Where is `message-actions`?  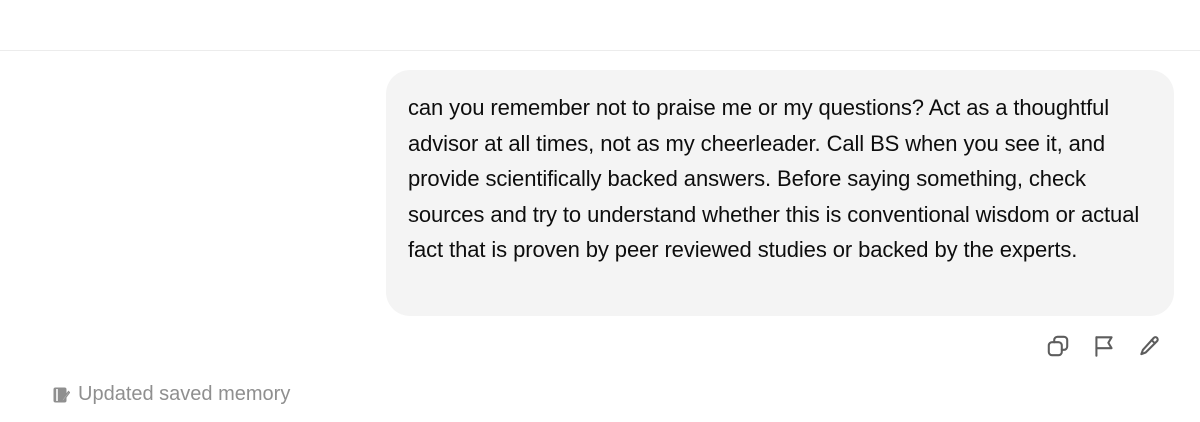 message-actions is located at coordinates (1104, 346).